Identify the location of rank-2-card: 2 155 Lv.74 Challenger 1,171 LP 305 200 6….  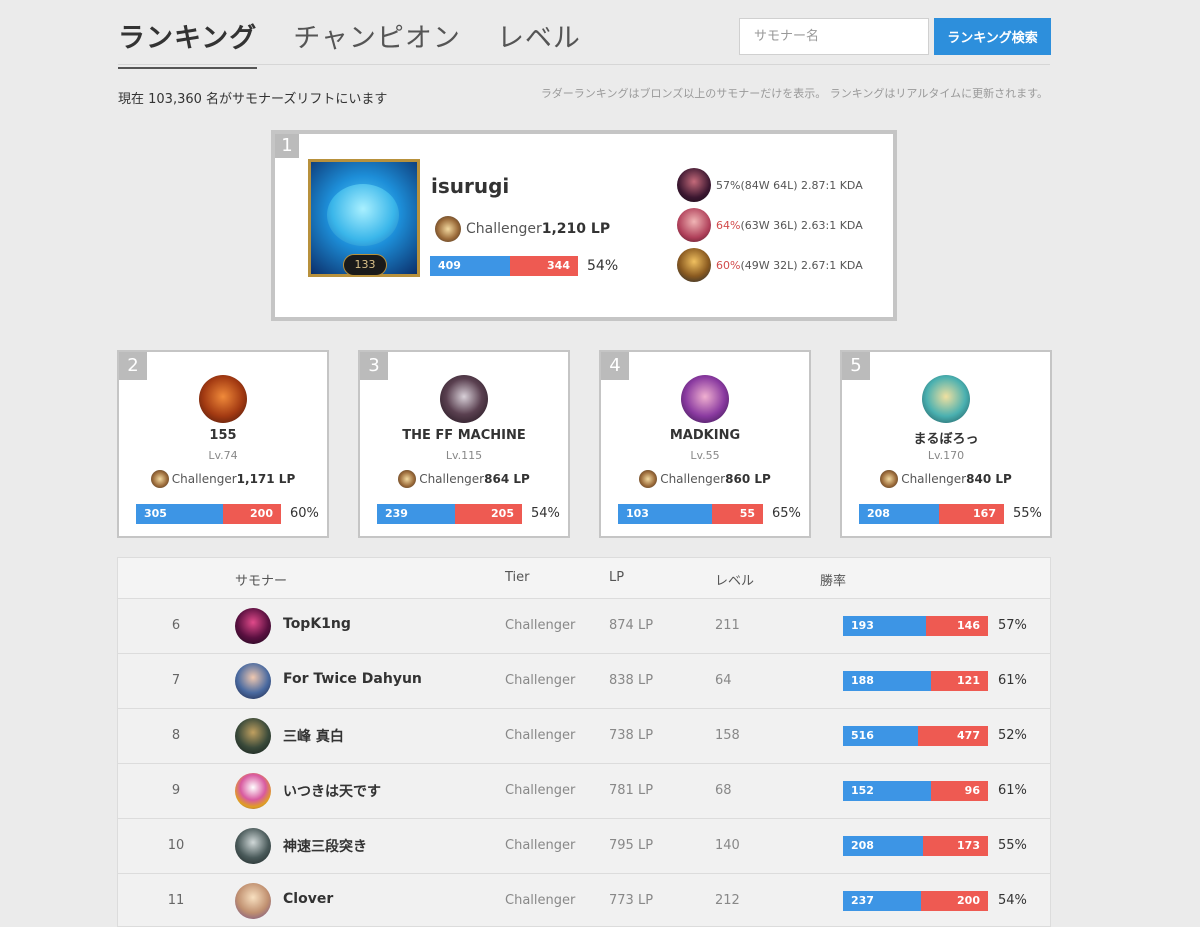
(223, 444).